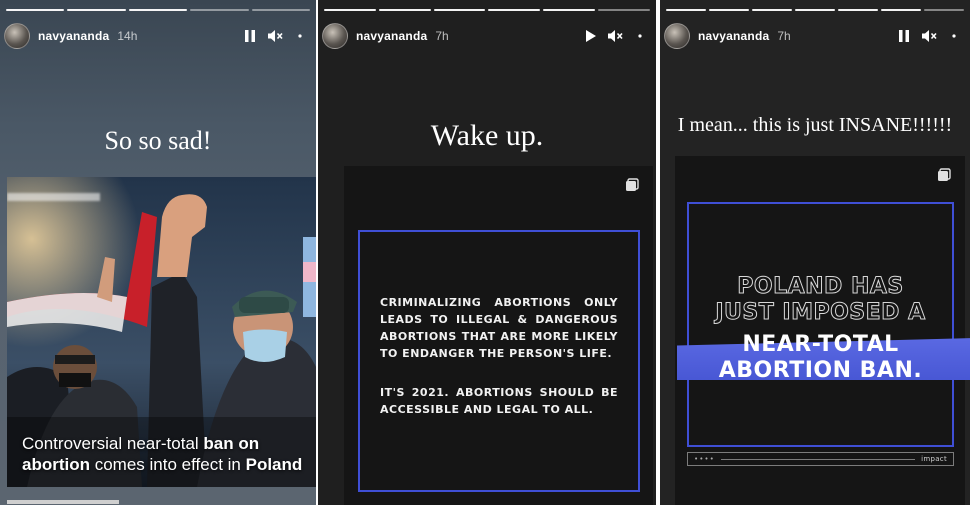 This screenshot has width=970, height=505. What do you see at coordinates (158, 36) in the screenshot?
I see `story-header: navyananda 14h` at bounding box center [158, 36].